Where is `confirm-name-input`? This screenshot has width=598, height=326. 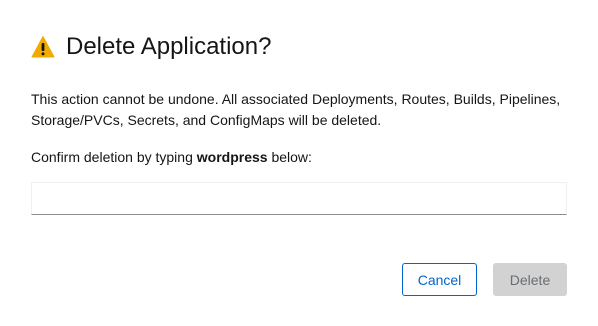 confirm-name-input is located at coordinates (299, 198).